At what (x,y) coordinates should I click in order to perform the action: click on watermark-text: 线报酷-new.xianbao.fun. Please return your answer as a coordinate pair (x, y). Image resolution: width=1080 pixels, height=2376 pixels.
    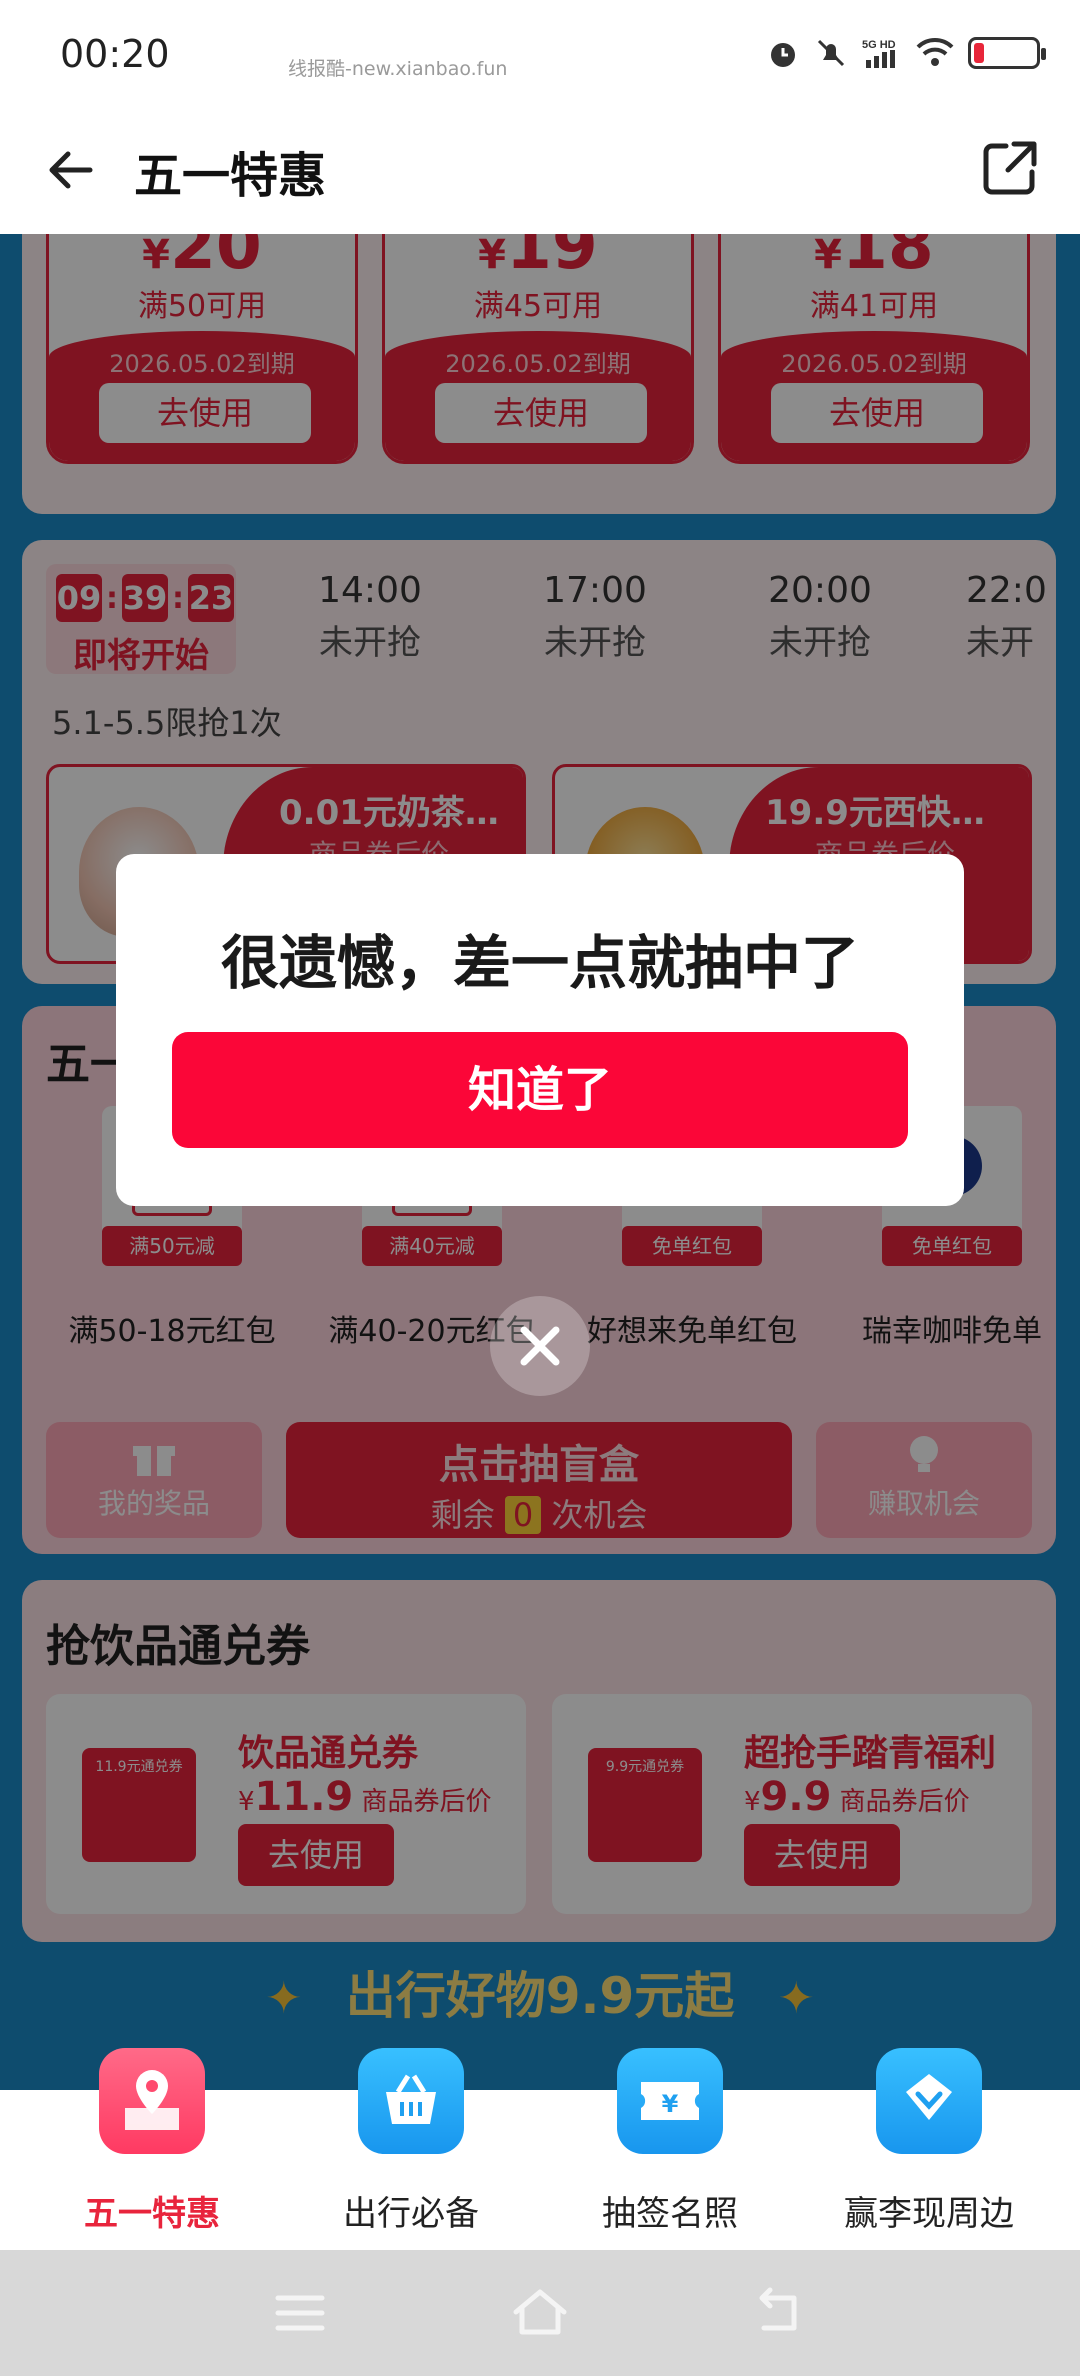
    Looking at the image, I should click on (398, 69).